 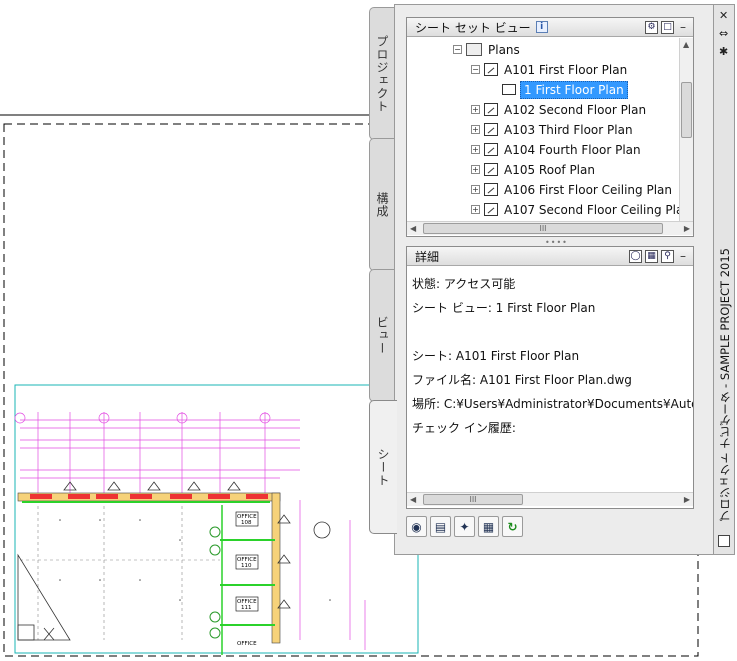 I want to click on tree-row-label: A103 Third Floor Plan, so click(x=568, y=129).